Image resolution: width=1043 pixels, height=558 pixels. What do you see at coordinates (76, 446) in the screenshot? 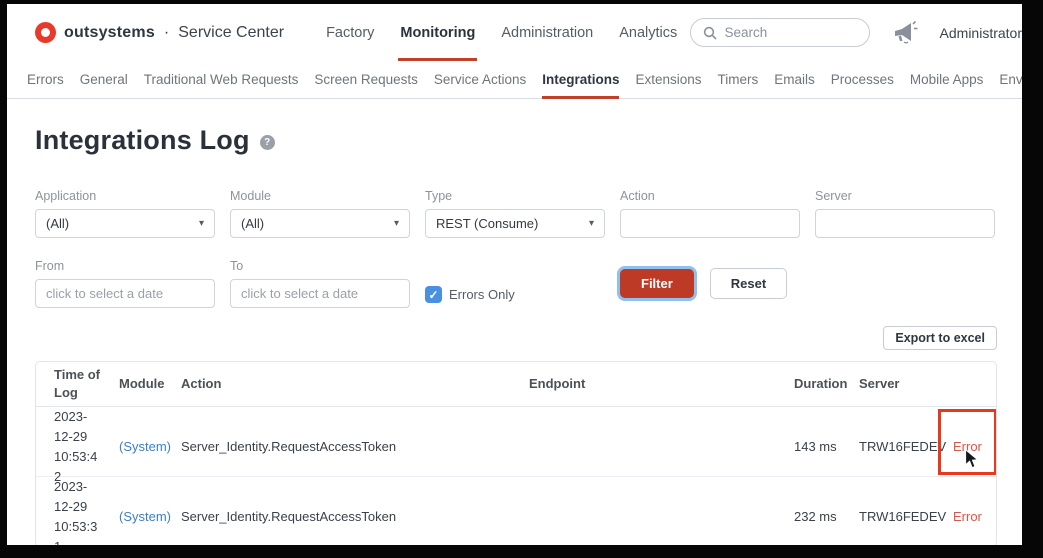
I see `cell-time: 2023-12-29 10:53:42` at bounding box center [76, 446].